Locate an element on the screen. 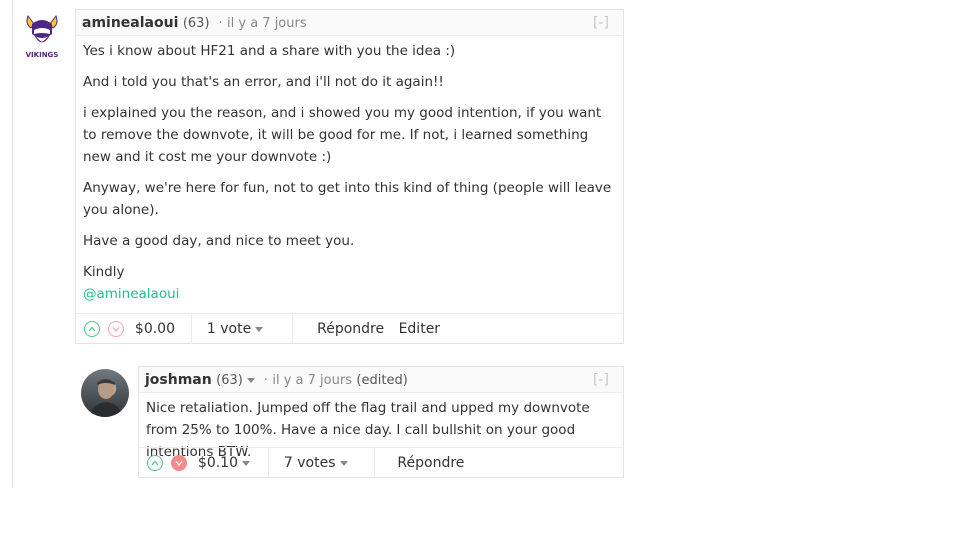  avatar is located at coordinates (105, 393).